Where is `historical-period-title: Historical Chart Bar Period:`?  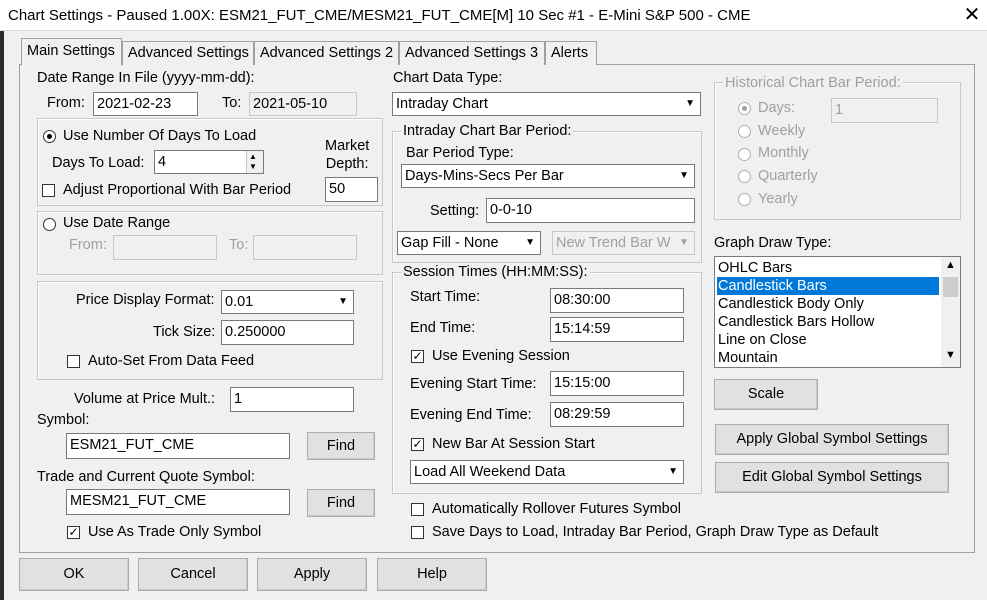 historical-period-title: Historical Chart Bar Period: is located at coordinates (813, 83).